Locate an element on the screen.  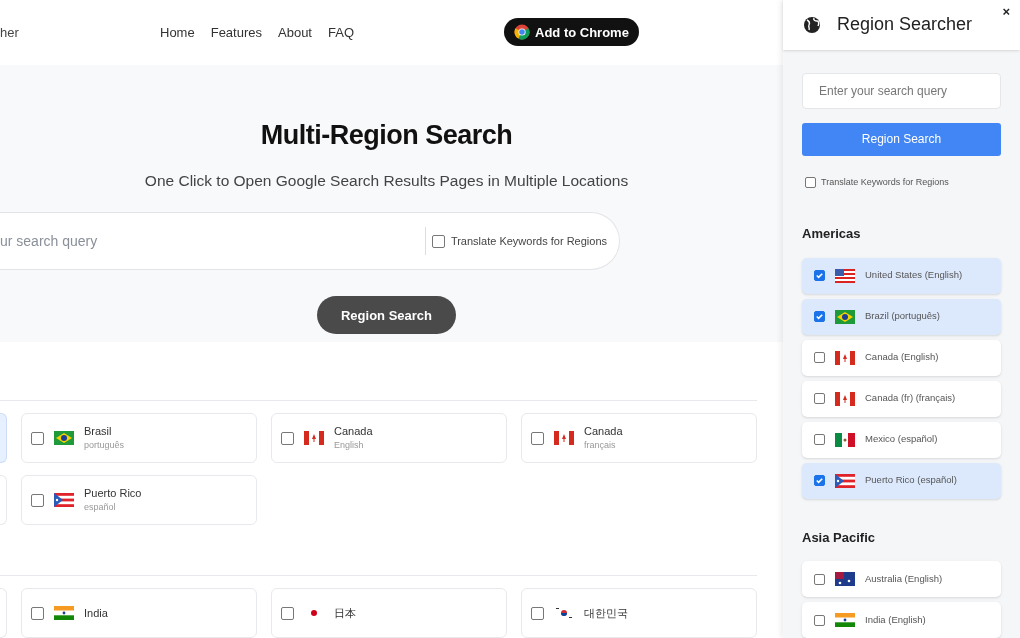
region-label: Canada (English) is located at coordinates (902, 357).